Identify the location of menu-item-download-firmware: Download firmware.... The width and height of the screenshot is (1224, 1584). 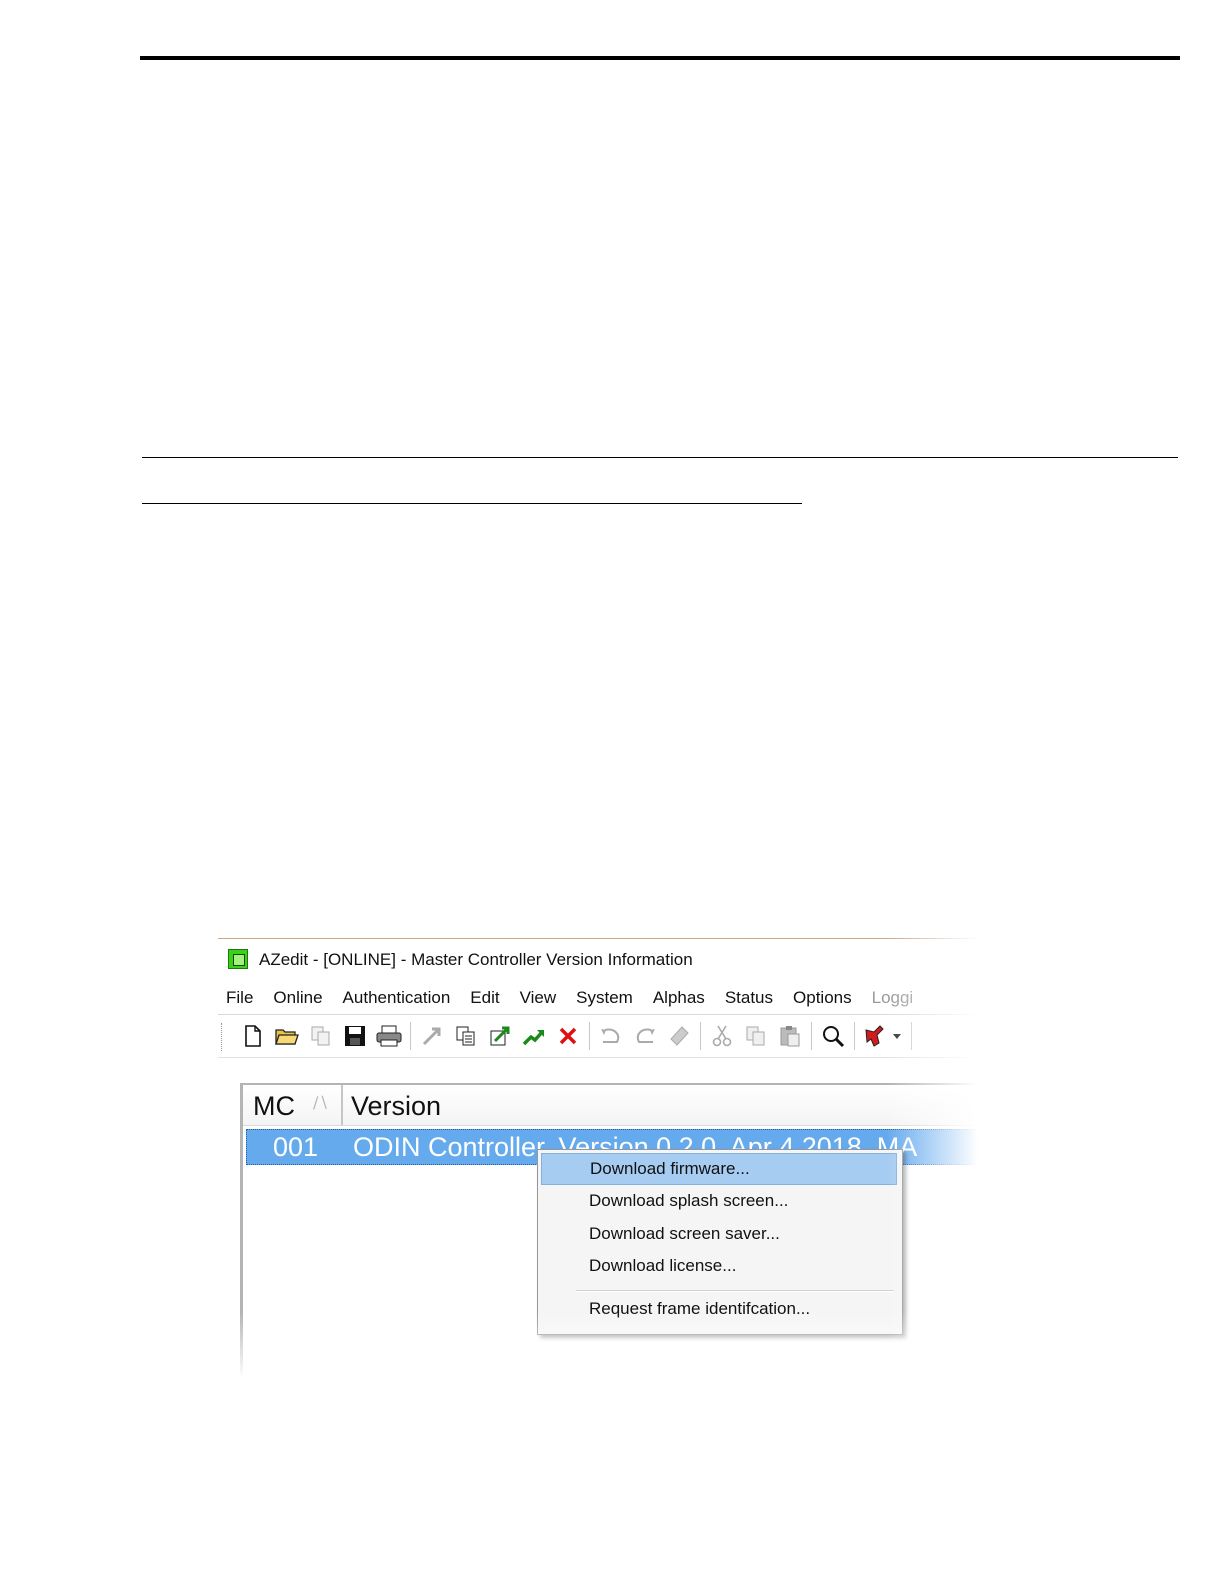
(719, 1169).